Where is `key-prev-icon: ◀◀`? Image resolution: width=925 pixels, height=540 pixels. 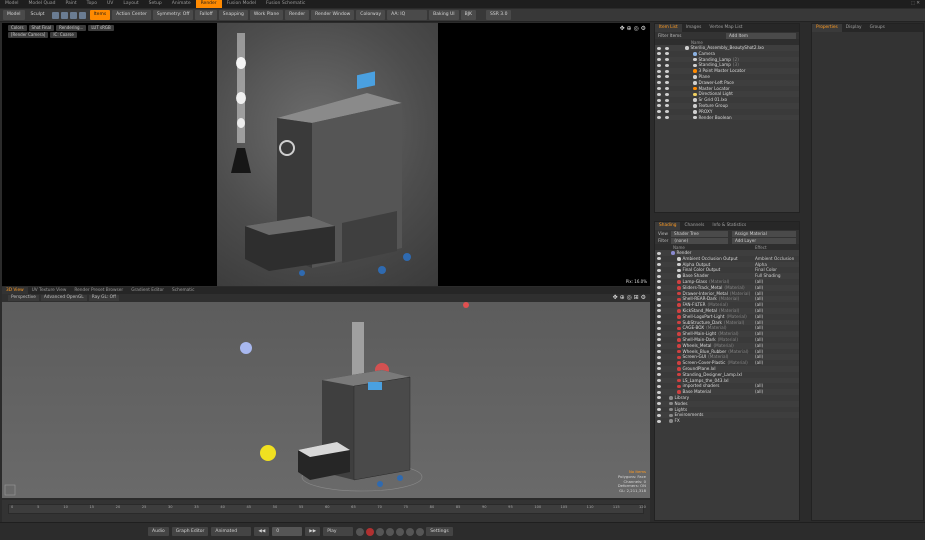 key-prev-icon: ◀◀ is located at coordinates (262, 531).